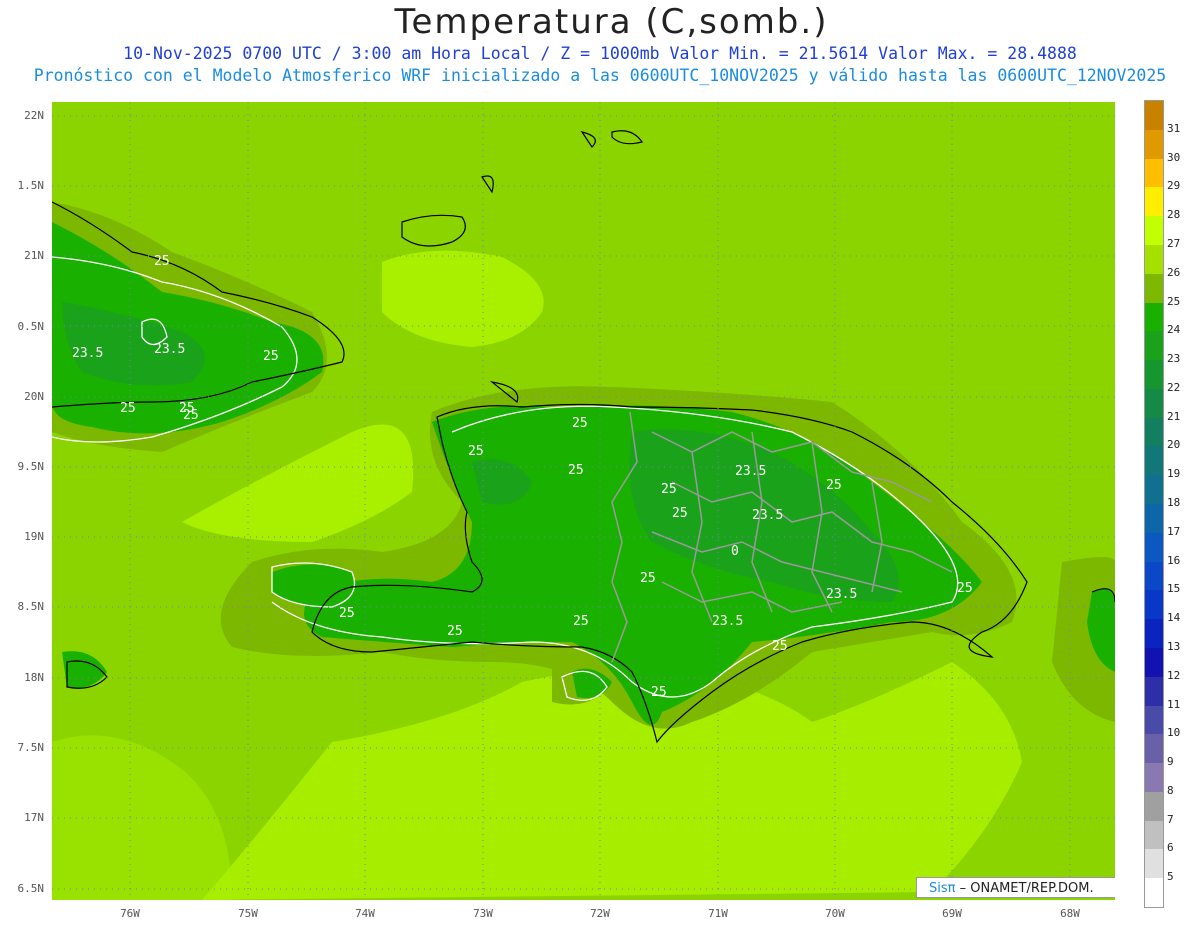 This screenshot has width=1200, height=927. Describe the element at coordinates (600, 913) in the screenshot. I see `lon-label: 72W` at that location.